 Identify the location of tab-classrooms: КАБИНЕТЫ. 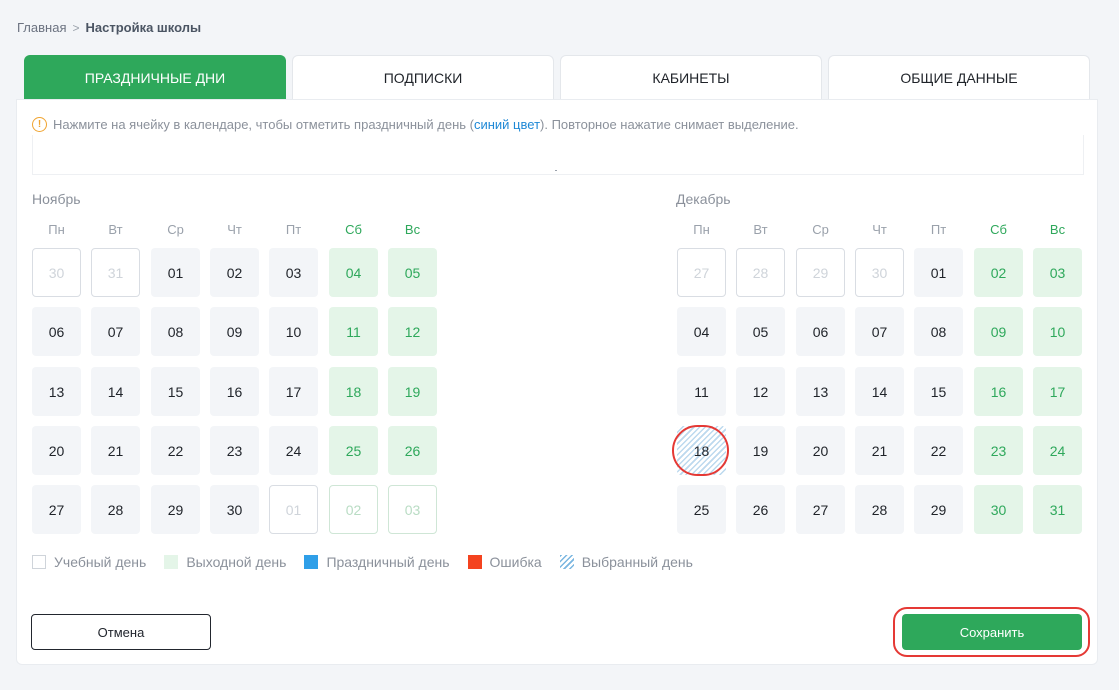
(691, 77).